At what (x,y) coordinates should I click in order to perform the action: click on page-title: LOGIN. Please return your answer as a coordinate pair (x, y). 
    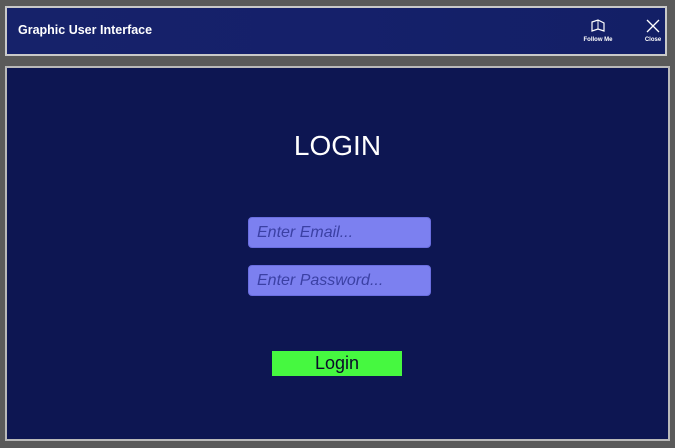
    Looking at the image, I should click on (337, 145).